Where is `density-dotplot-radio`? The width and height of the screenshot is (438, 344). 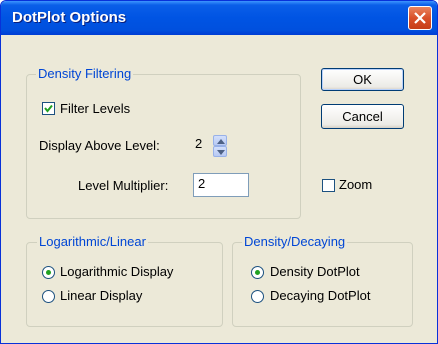 density-dotplot-radio is located at coordinates (257, 272).